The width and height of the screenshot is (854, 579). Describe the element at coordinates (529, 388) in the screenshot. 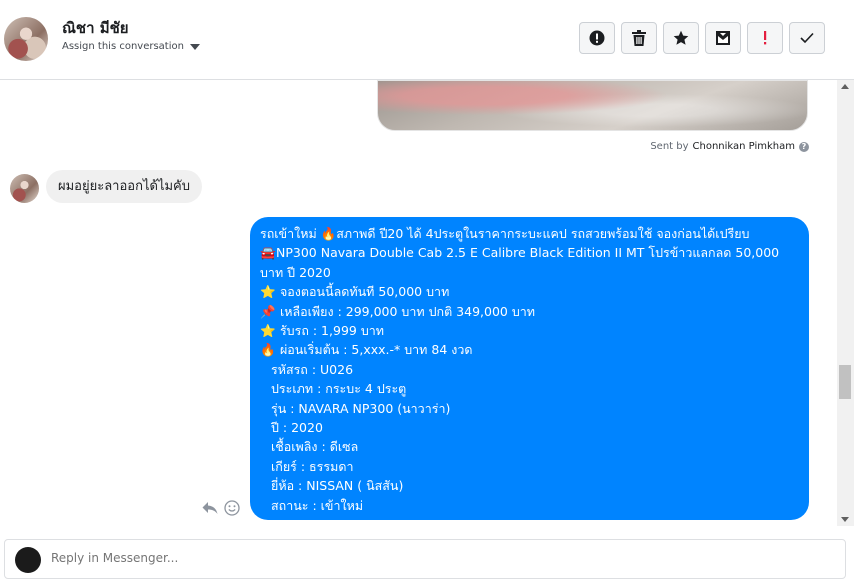

I see `message-line: ประเภท : กระบะ 4 ประตู` at that location.